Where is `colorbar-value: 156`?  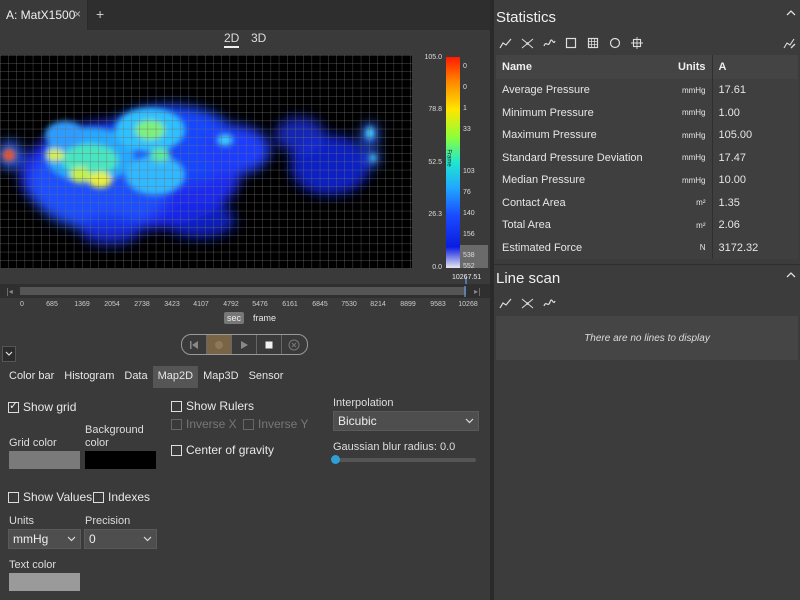
colorbar-value: 156 is located at coordinates (469, 234).